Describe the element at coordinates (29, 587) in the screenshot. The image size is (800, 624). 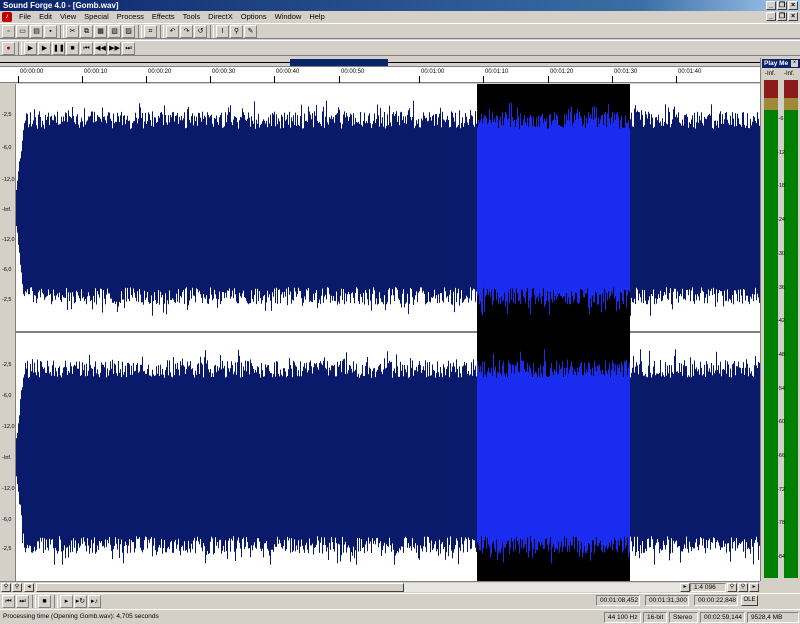
I see `scroll-left-icon: ◂` at that location.